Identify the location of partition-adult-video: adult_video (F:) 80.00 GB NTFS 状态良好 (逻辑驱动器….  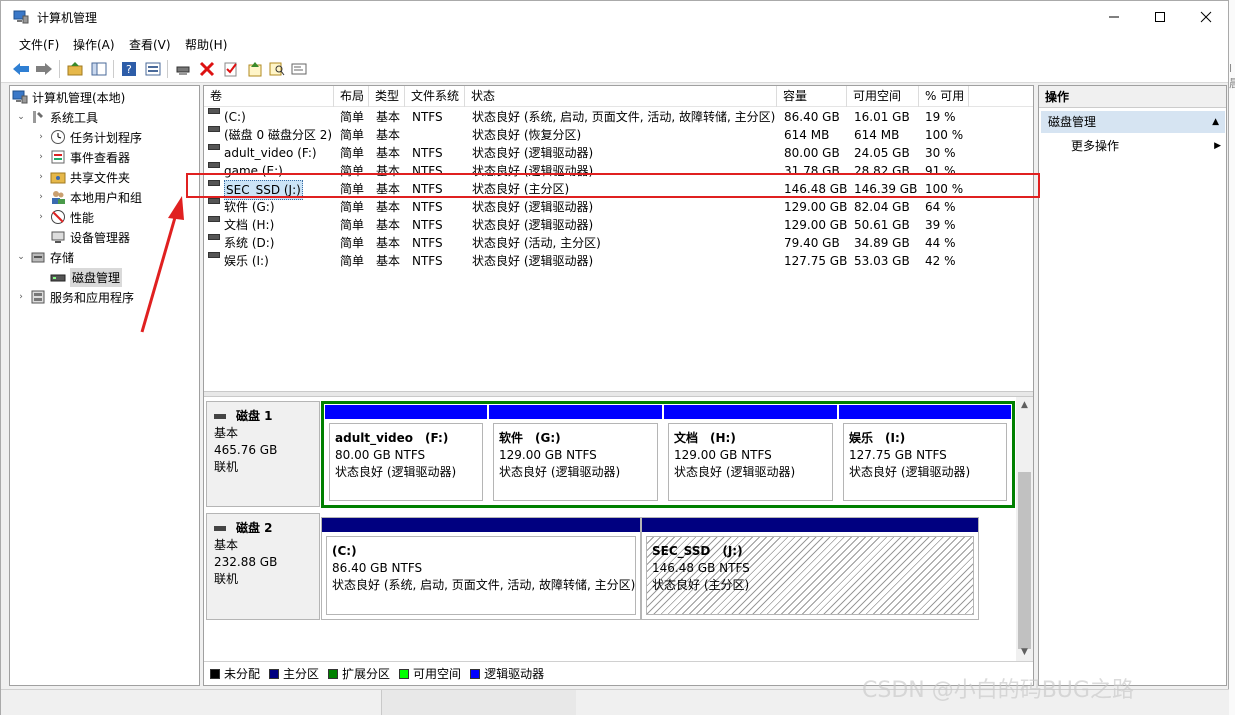
(406, 455).